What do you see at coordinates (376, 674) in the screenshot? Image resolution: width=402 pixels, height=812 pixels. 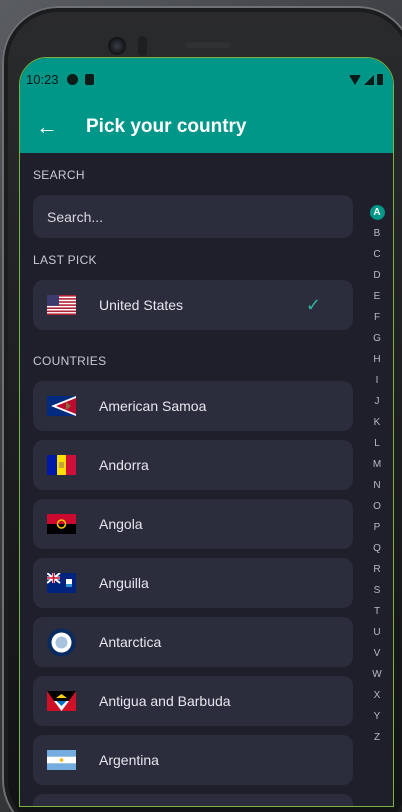 I see `alphabet-letter-w: W` at bounding box center [376, 674].